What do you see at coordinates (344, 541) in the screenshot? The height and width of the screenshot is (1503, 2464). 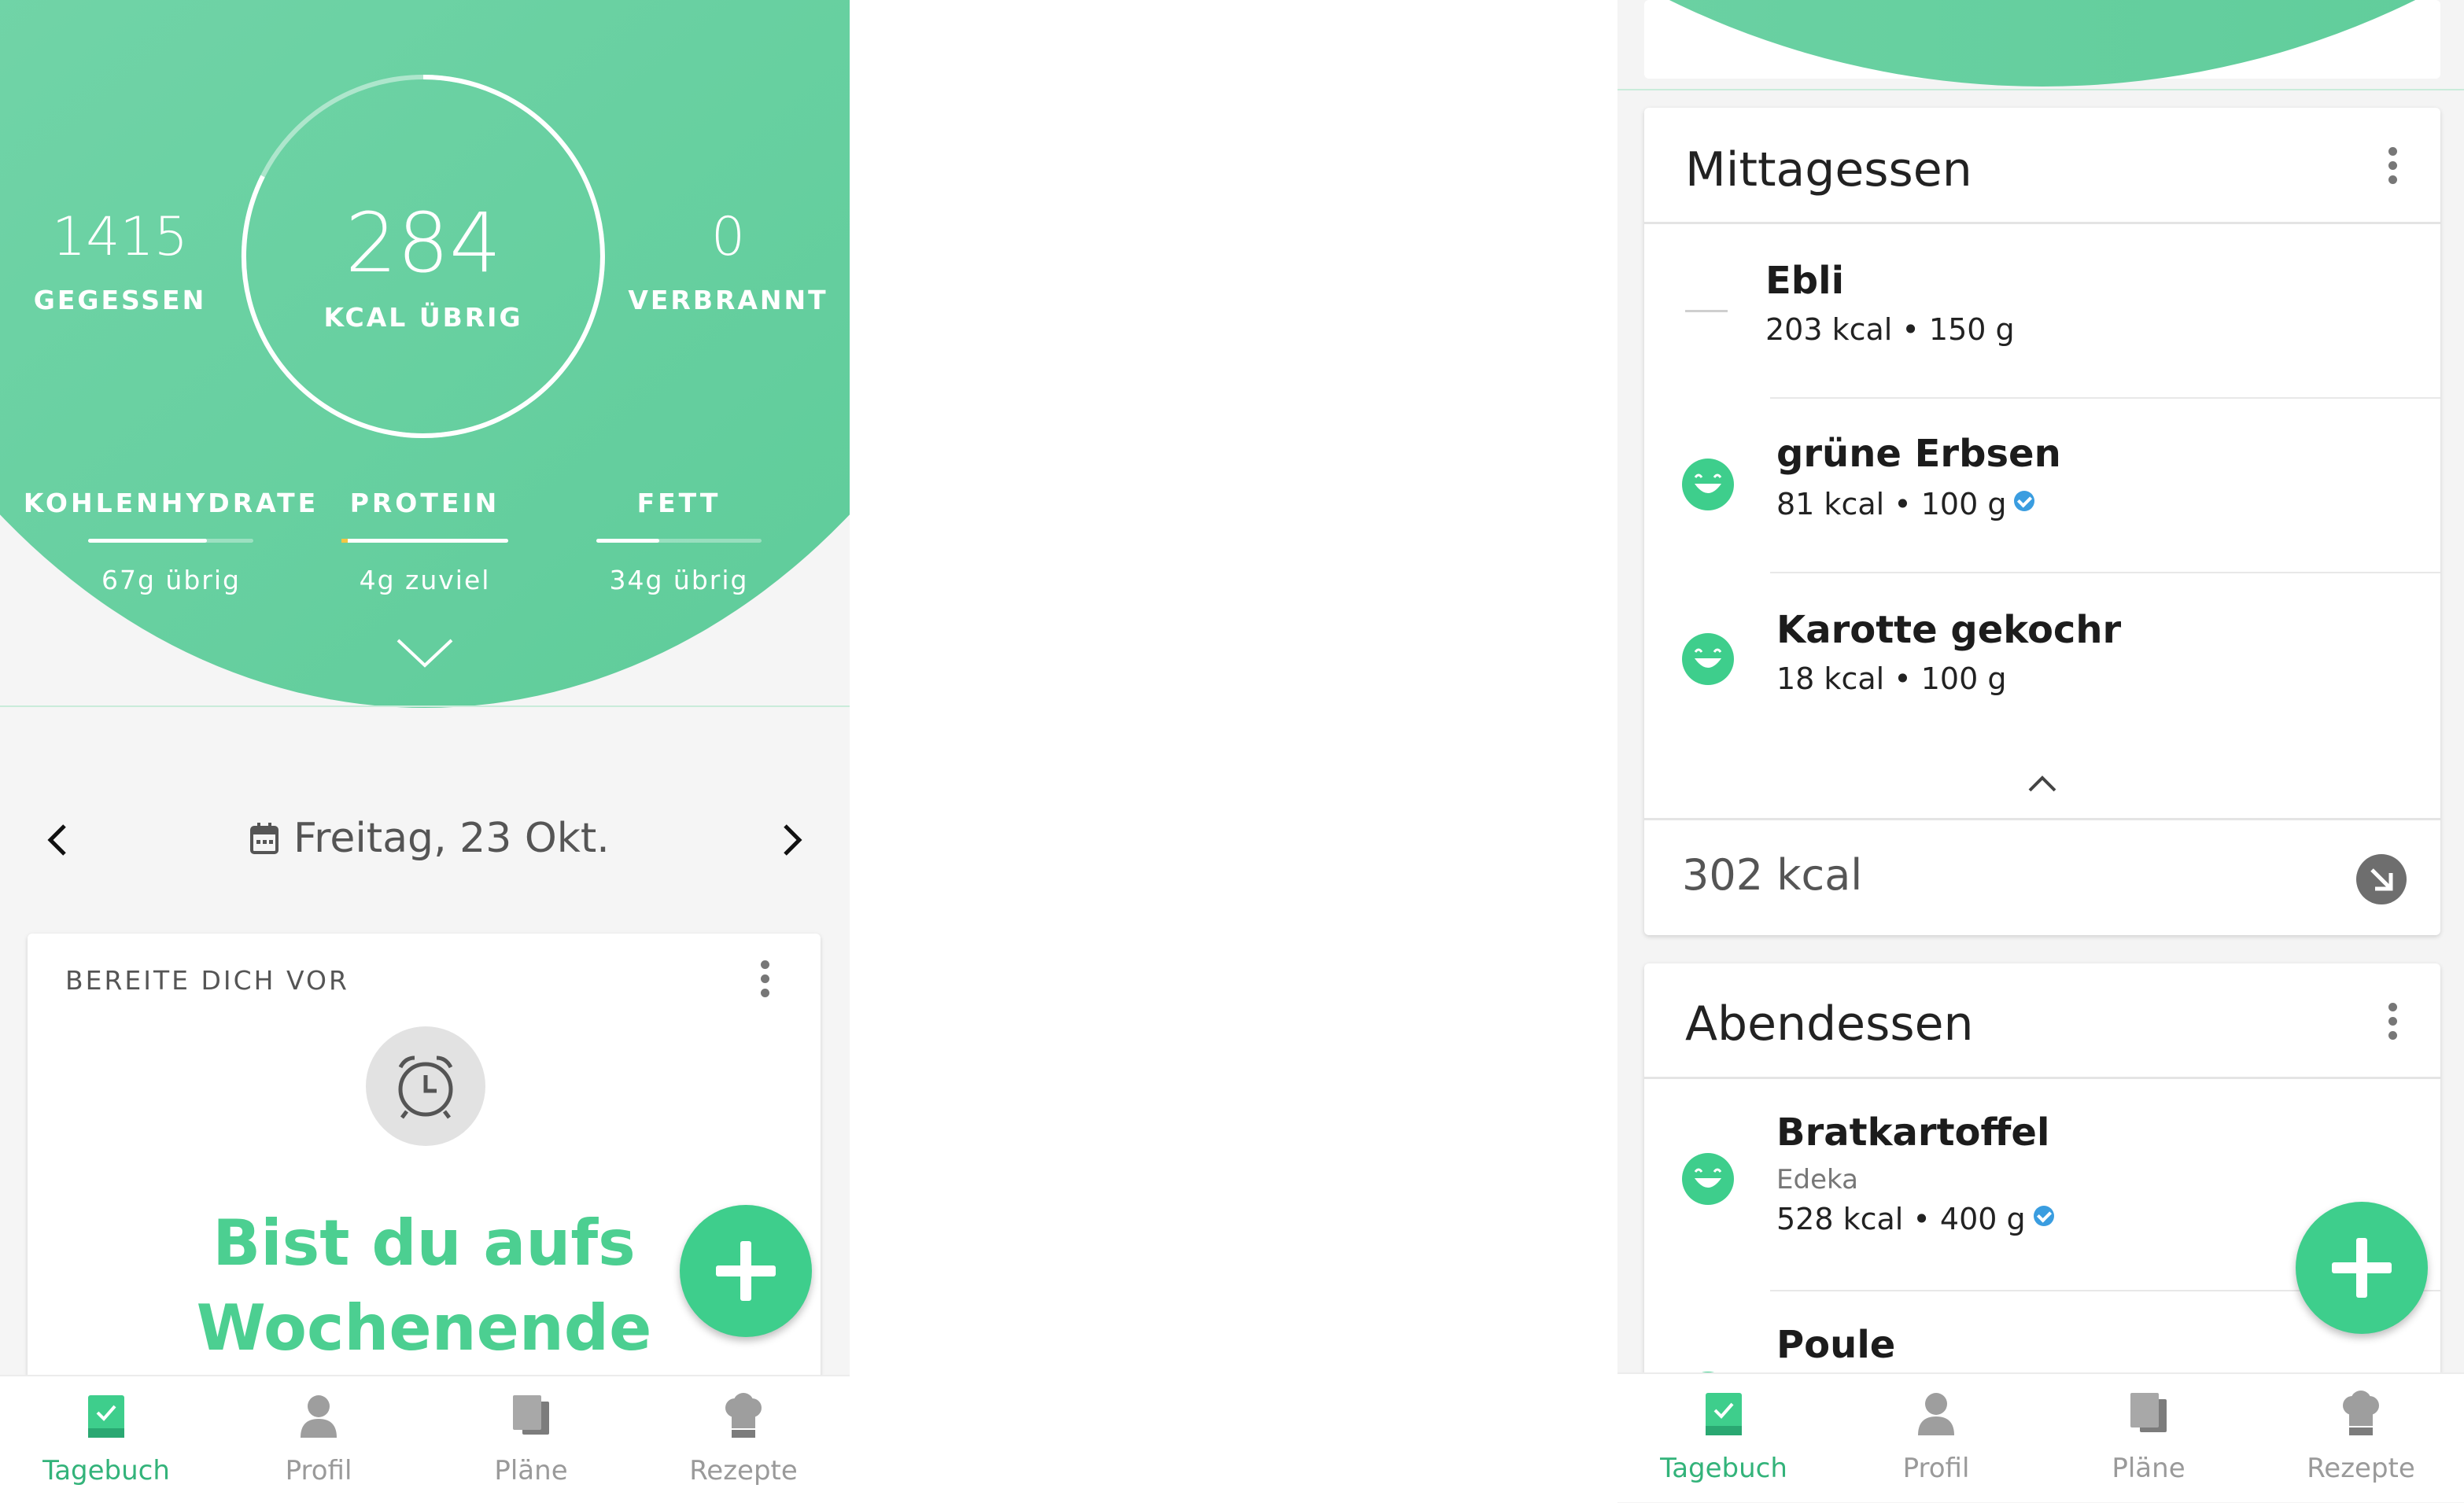 I see `protein-over-marker` at bounding box center [344, 541].